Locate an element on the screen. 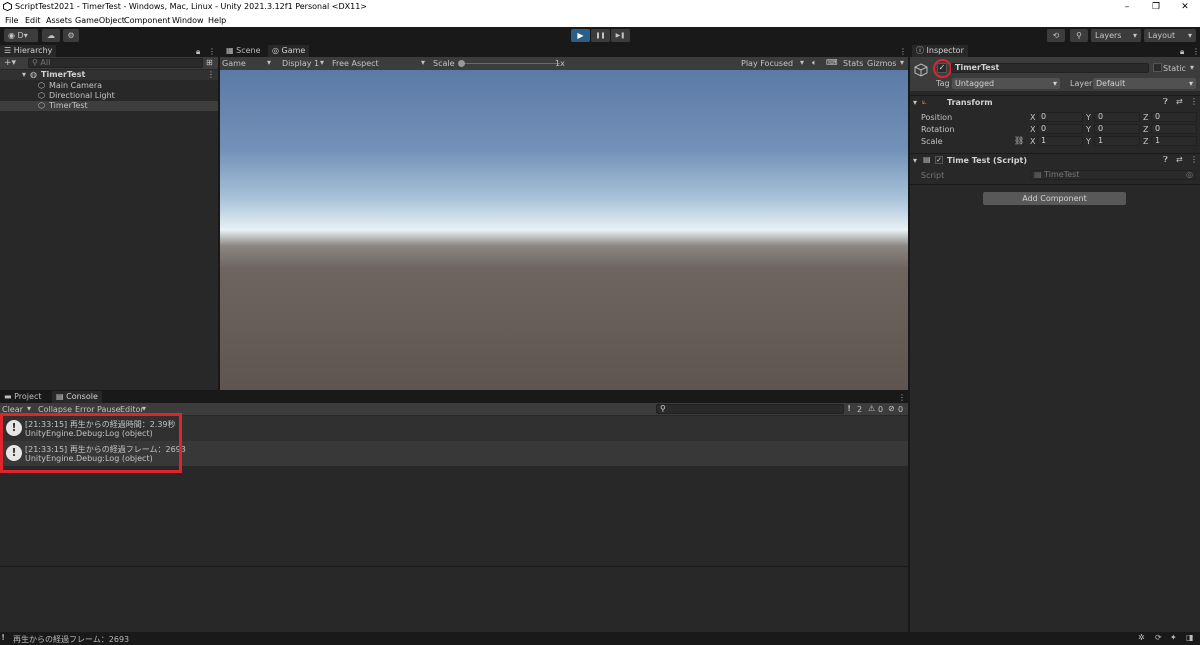  cache-server-icon: ◨ is located at coordinates (1190, 637).